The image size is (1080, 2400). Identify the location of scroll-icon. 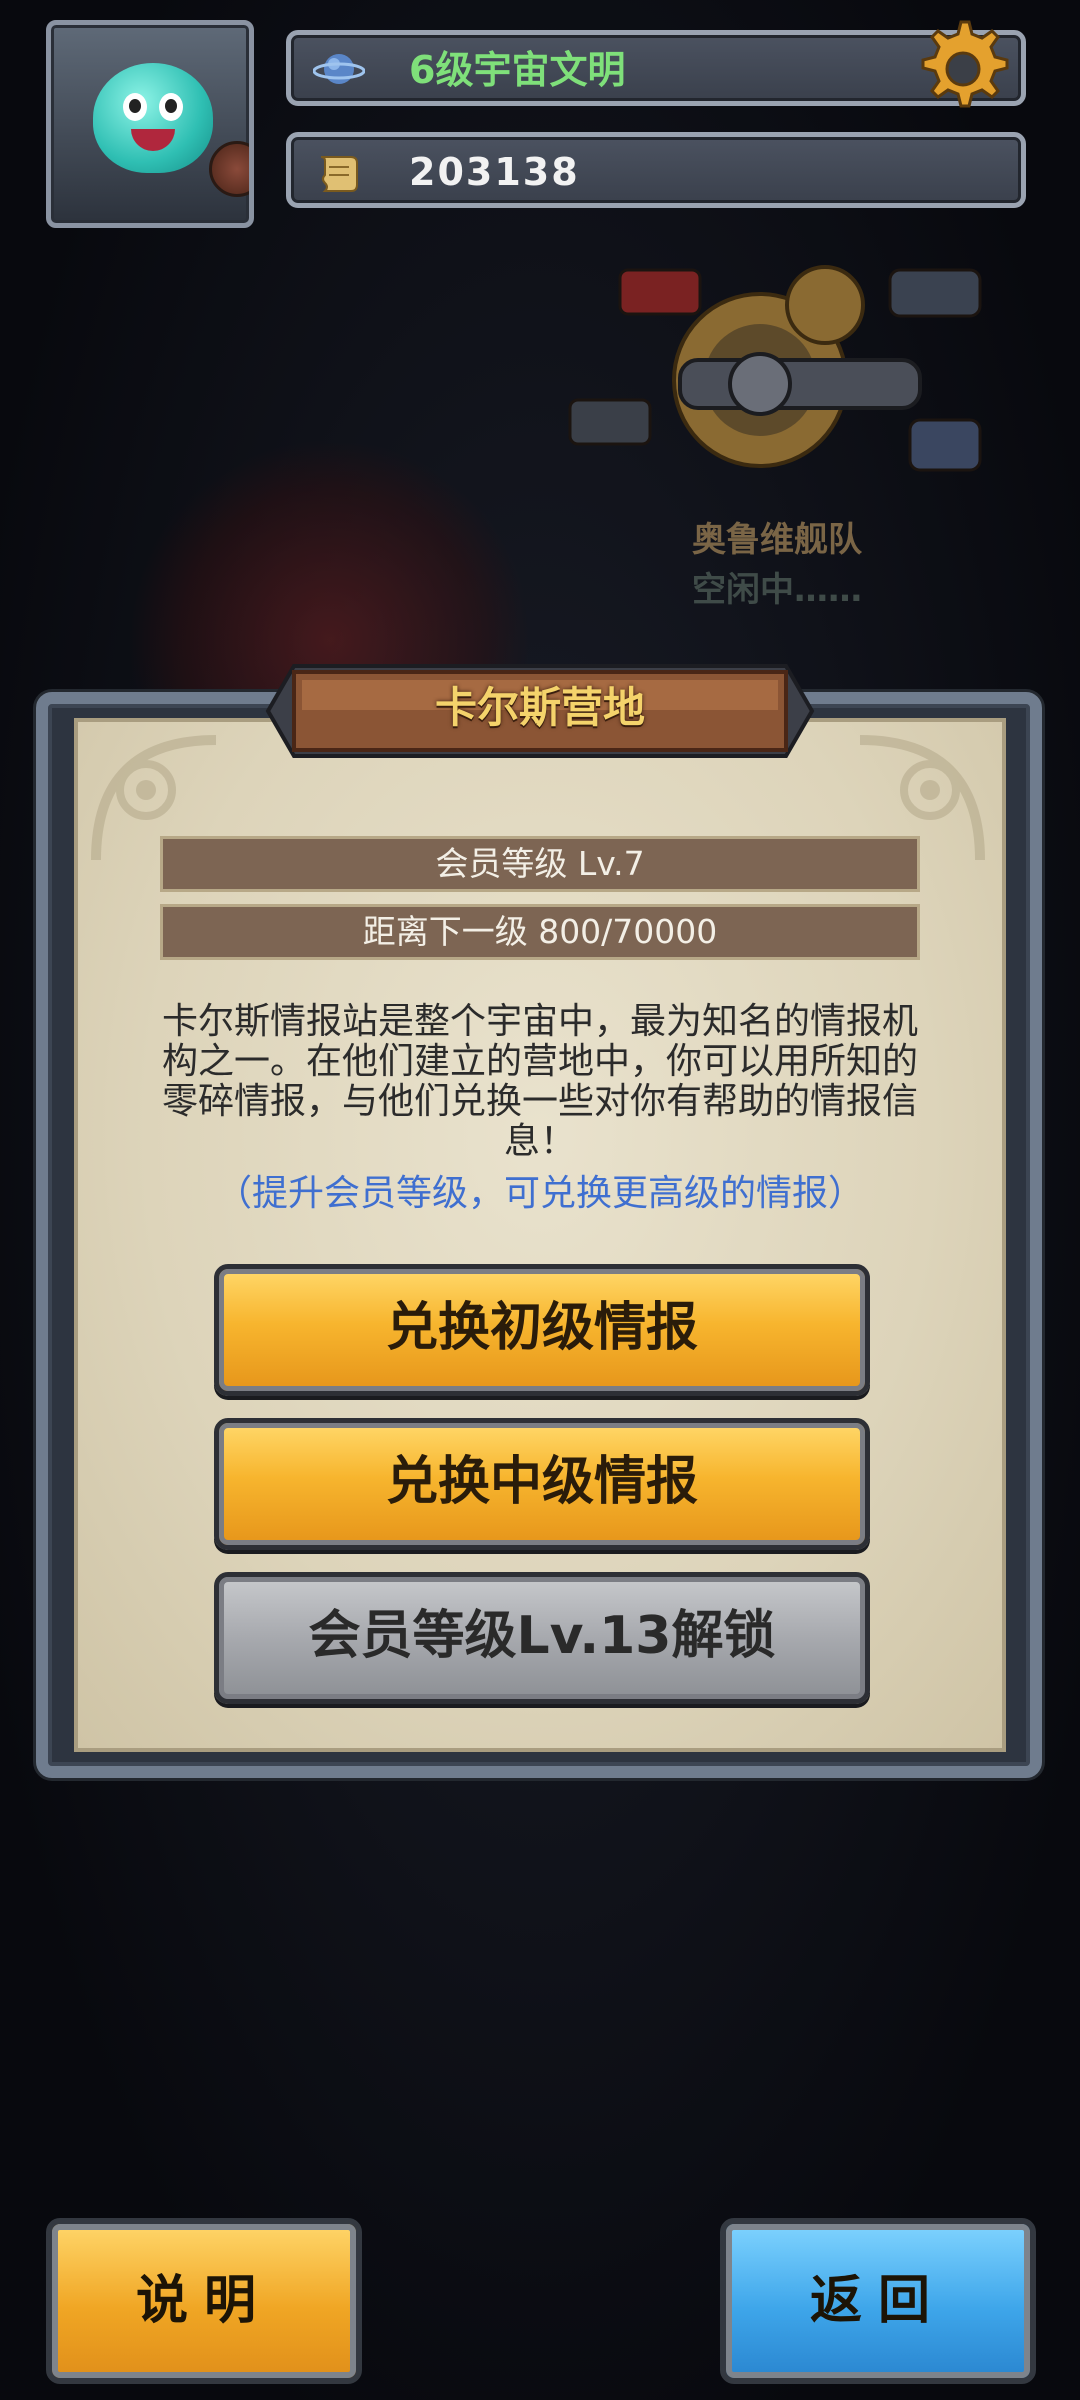
(339, 174).